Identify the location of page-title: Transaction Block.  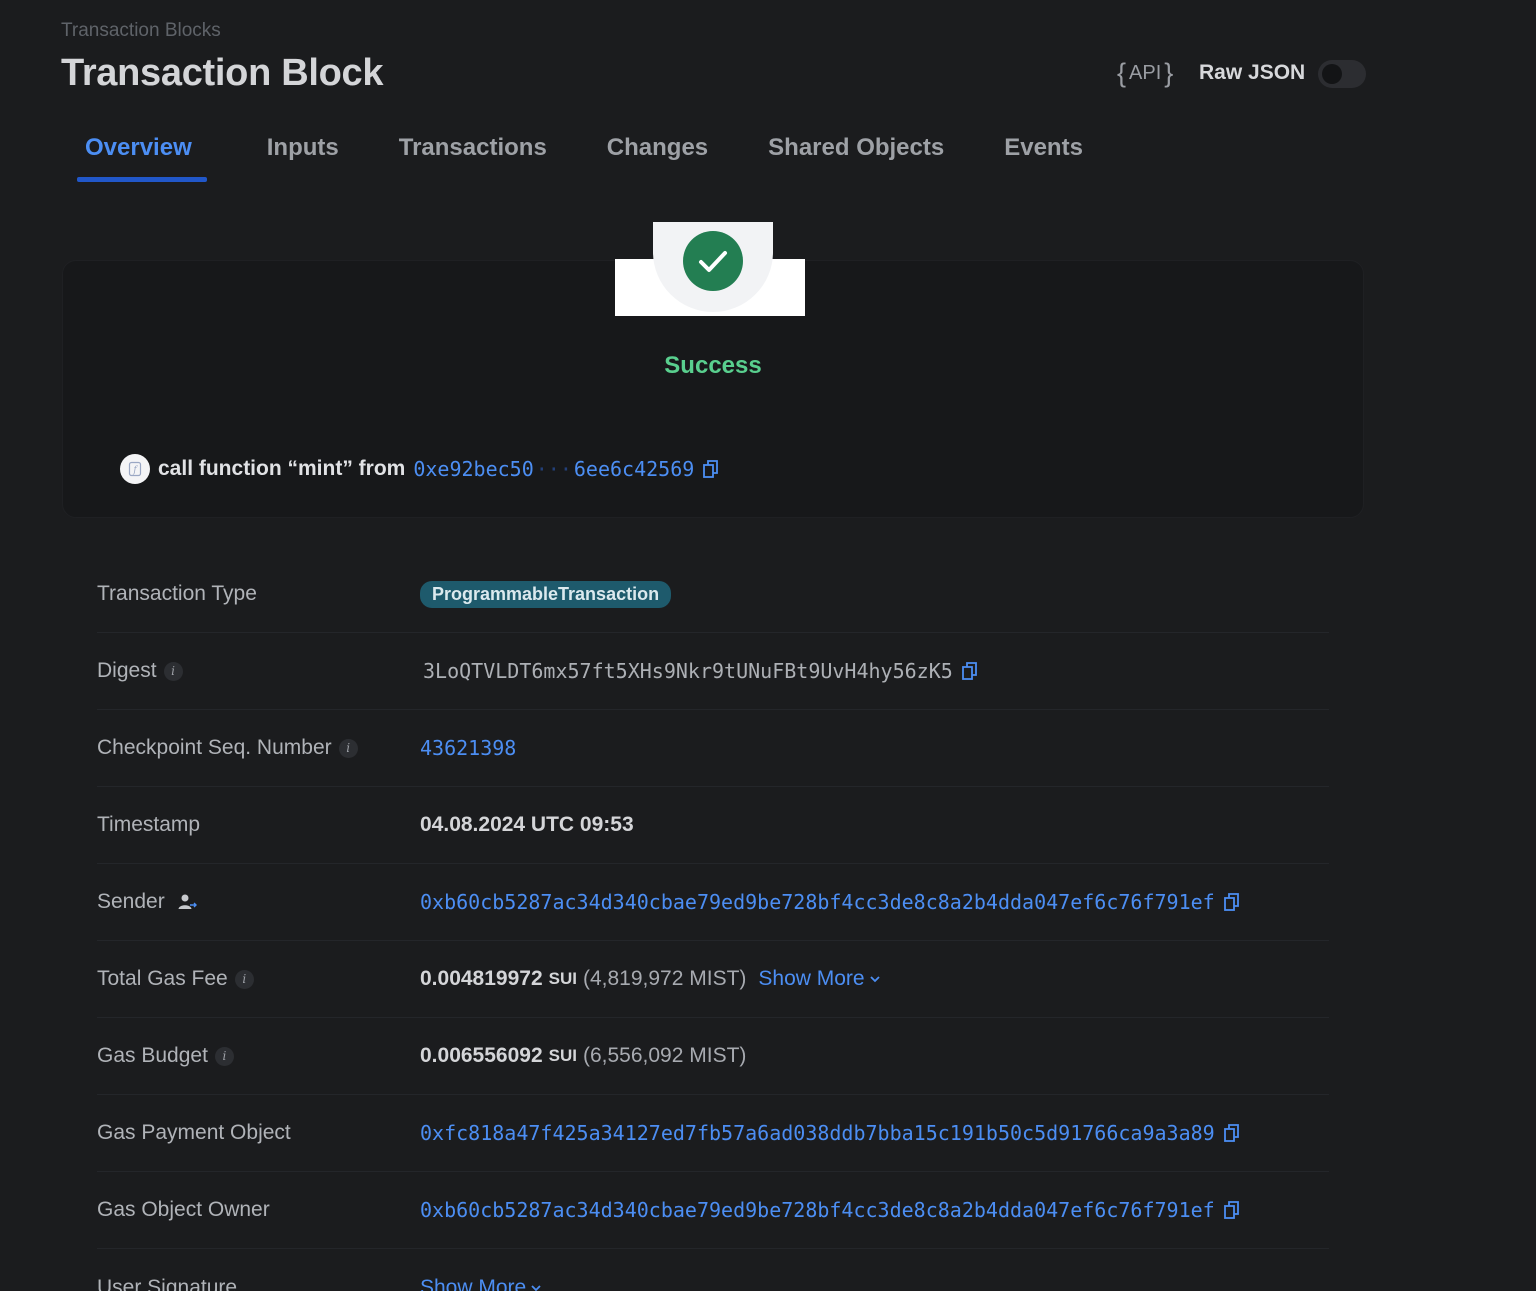
(222, 73).